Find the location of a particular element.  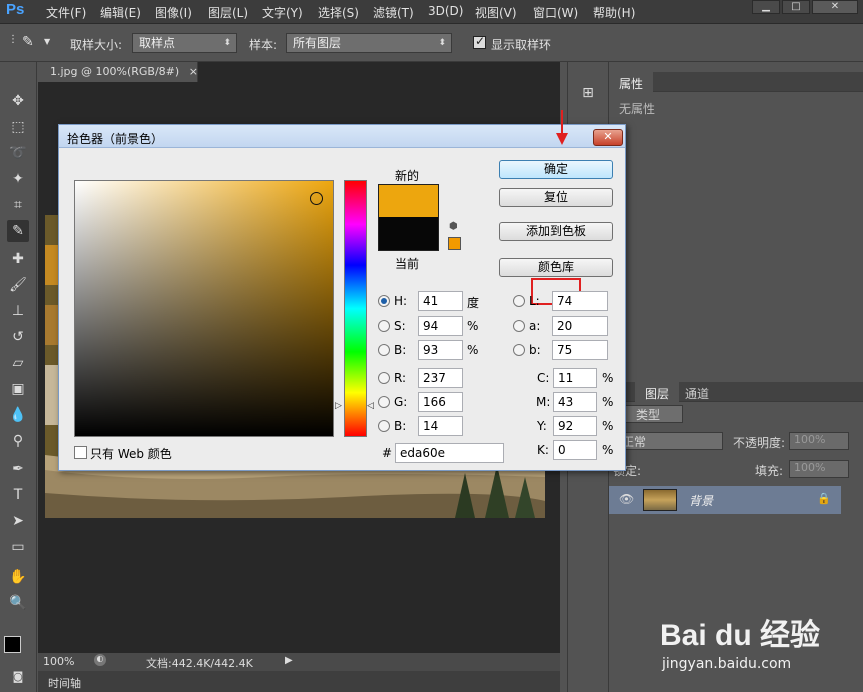

move-tool-icon: ✥ is located at coordinates (18, 101).